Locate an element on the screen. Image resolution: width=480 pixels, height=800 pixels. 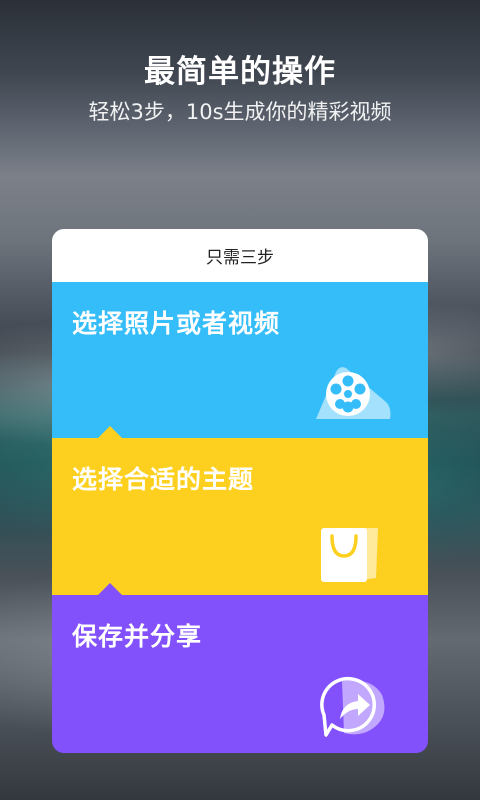
page-subtitle: 轻松3步，10s生成你的精彩视频 is located at coordinates (240, 112).